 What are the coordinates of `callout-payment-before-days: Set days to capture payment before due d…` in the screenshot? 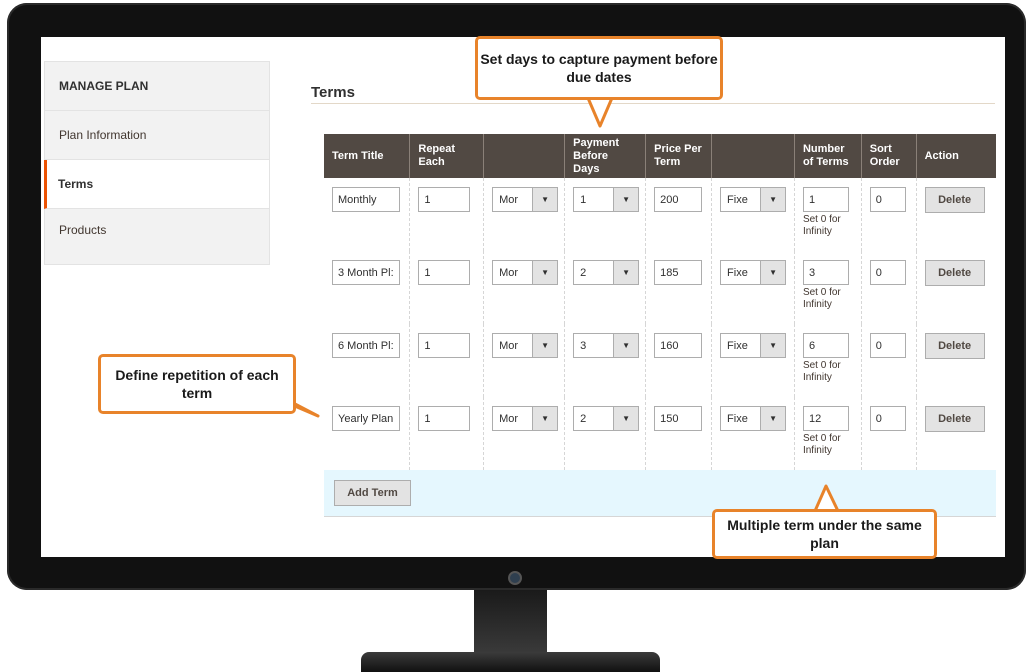 It's located at (599, 68).